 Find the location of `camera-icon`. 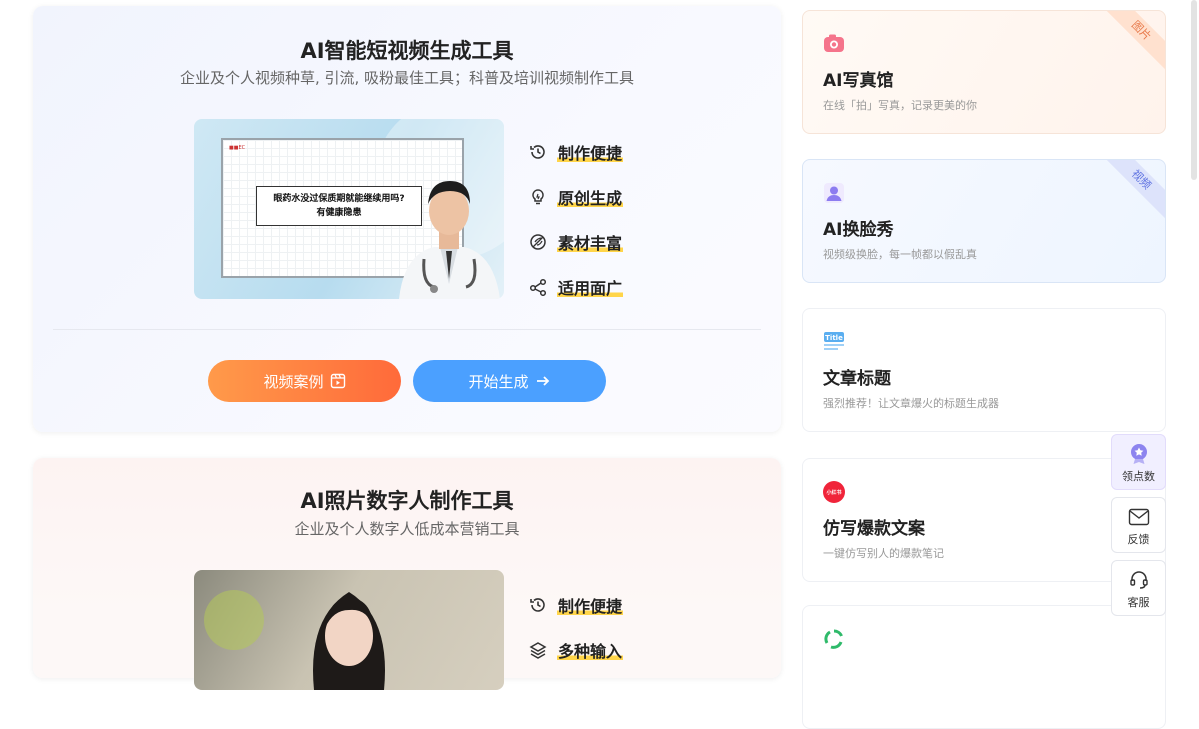

camera-icon is located at coordinates (834, 44).